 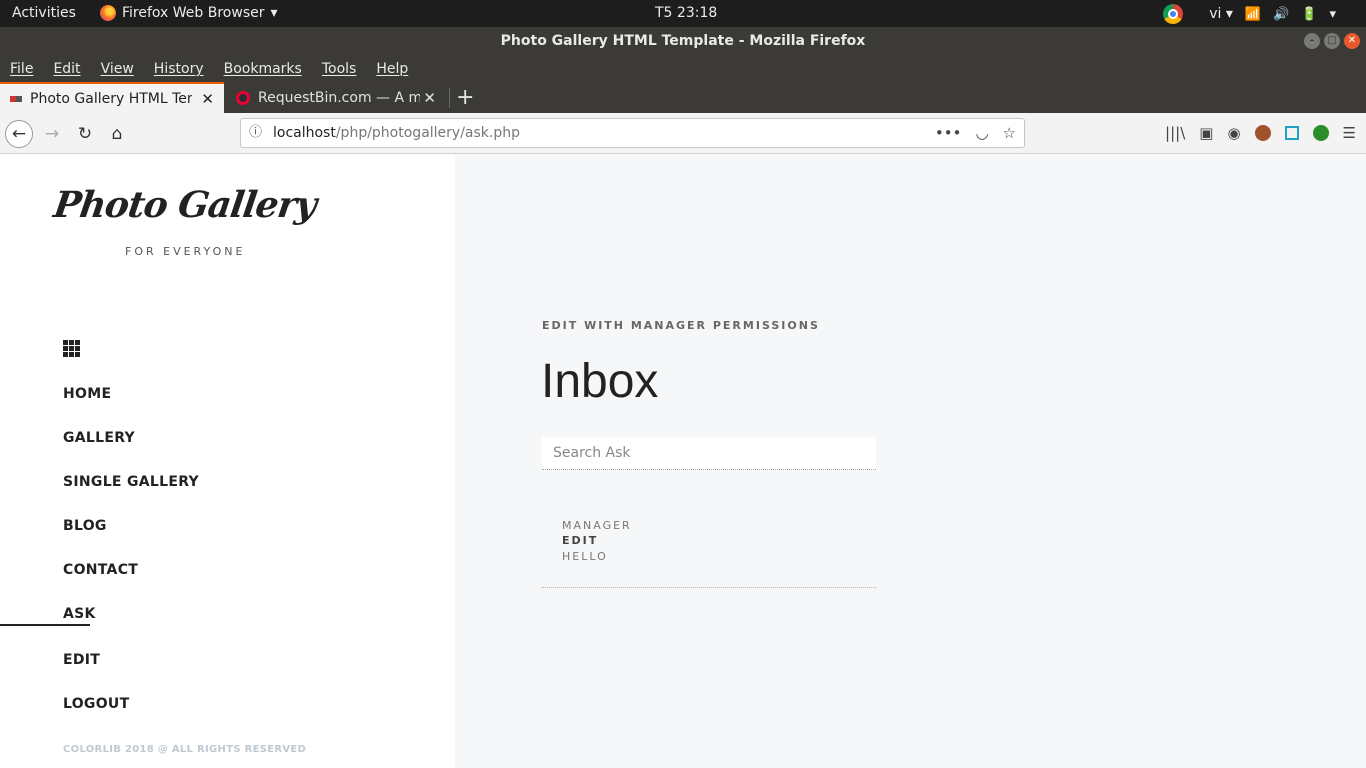 What do you see at coordinates (709, 453) in the screenshot?
I see `search-input` at bounding box center [709, 453].